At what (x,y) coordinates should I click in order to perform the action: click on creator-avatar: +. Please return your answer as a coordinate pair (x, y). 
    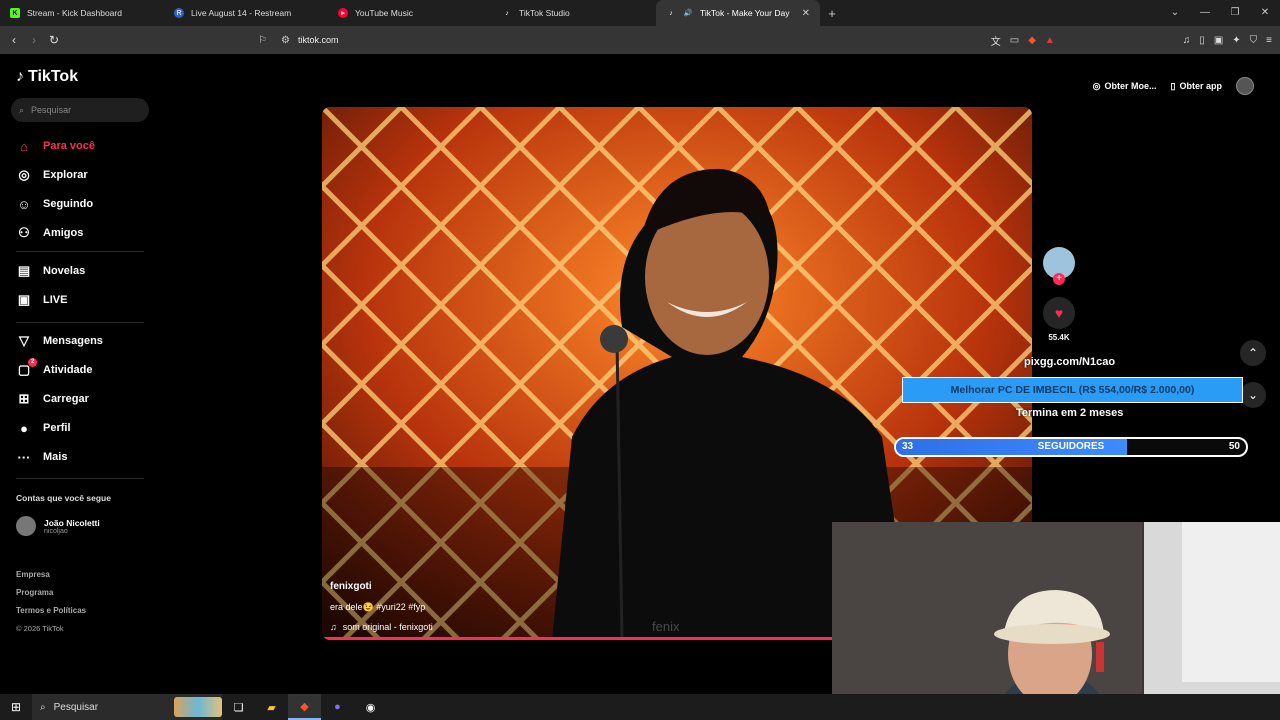
    Looking at the image, I should click on (1059, 266).